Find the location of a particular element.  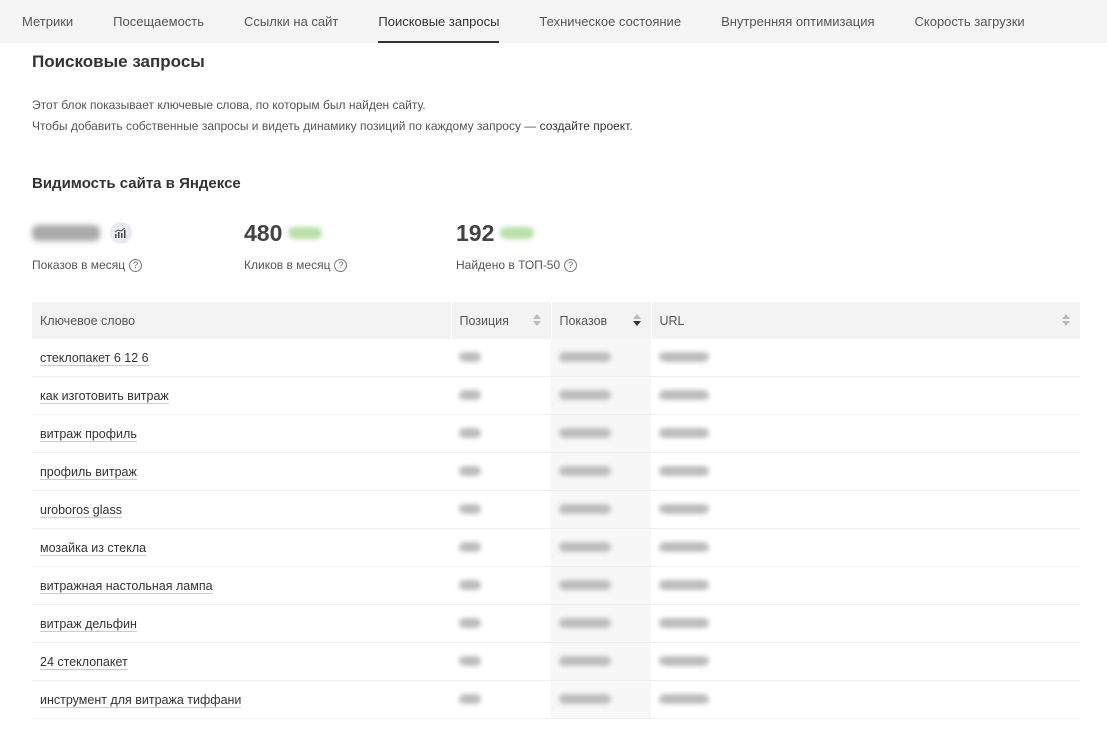

keyword-cell: стеклопакет 6 12 6 is located at coordinates (241, 358).